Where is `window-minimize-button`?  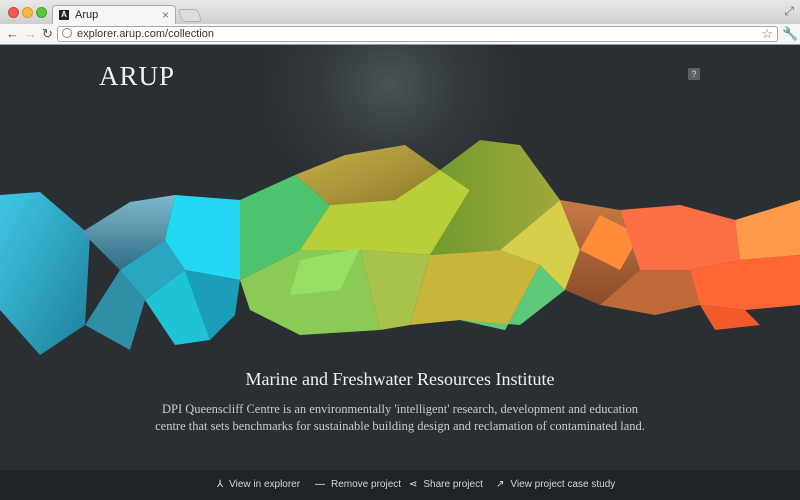 window-minimize-button is located at coordinates (27, 12).